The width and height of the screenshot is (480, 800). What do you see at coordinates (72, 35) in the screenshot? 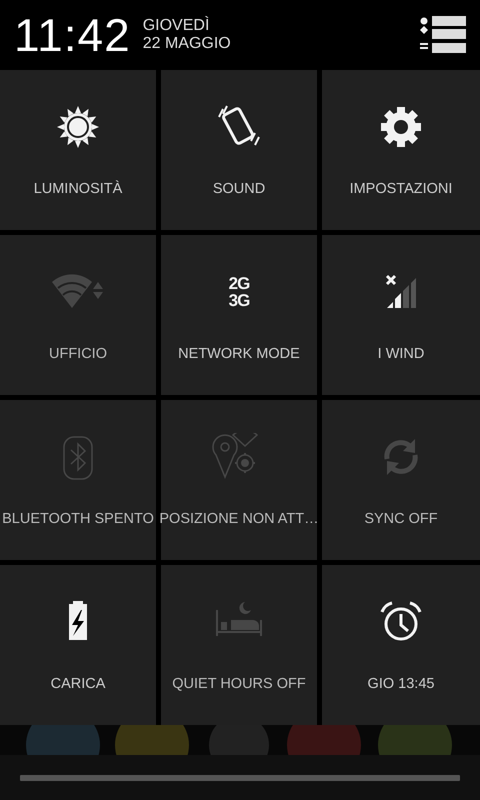
I see `clock-time: 11:42` at bounding box center [72, 35].